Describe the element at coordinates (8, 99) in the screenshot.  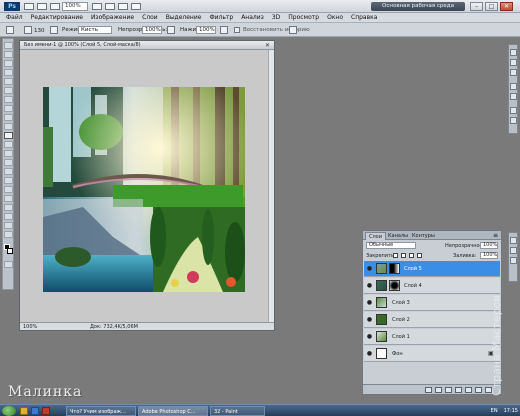
I see `healing-brush-tool-icon` at that location.